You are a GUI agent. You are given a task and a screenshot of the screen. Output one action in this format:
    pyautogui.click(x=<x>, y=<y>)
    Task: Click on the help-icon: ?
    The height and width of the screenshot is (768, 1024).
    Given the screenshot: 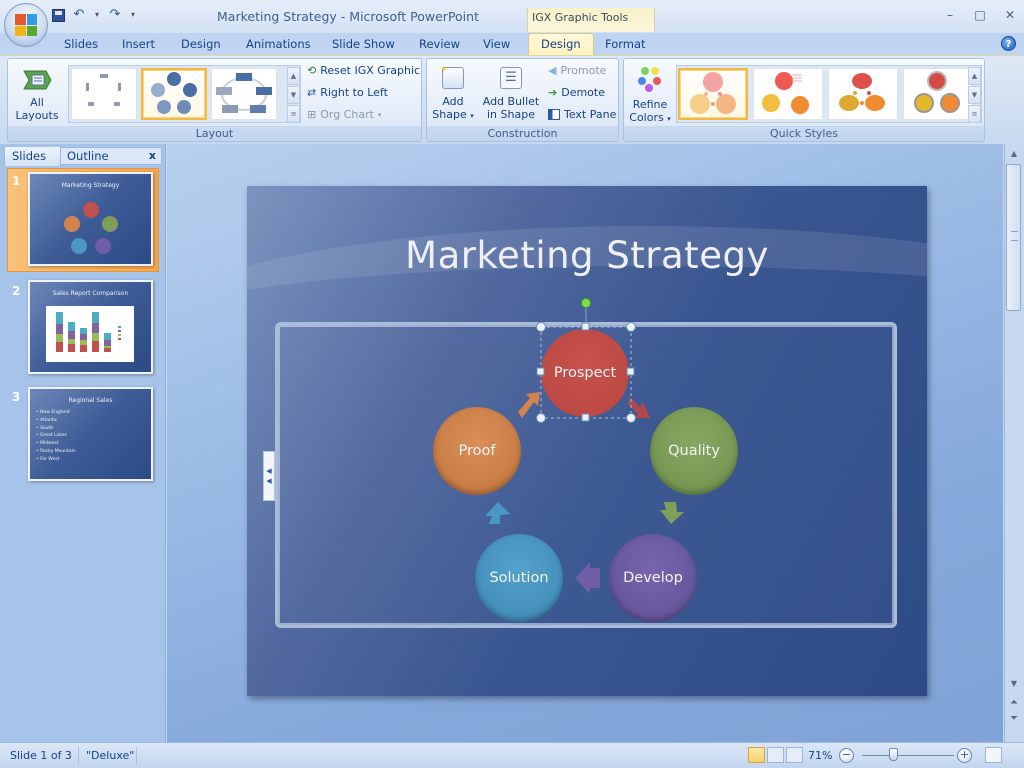 What is the action you would take?
    pyautogui.click(x=1008, y=43)
    